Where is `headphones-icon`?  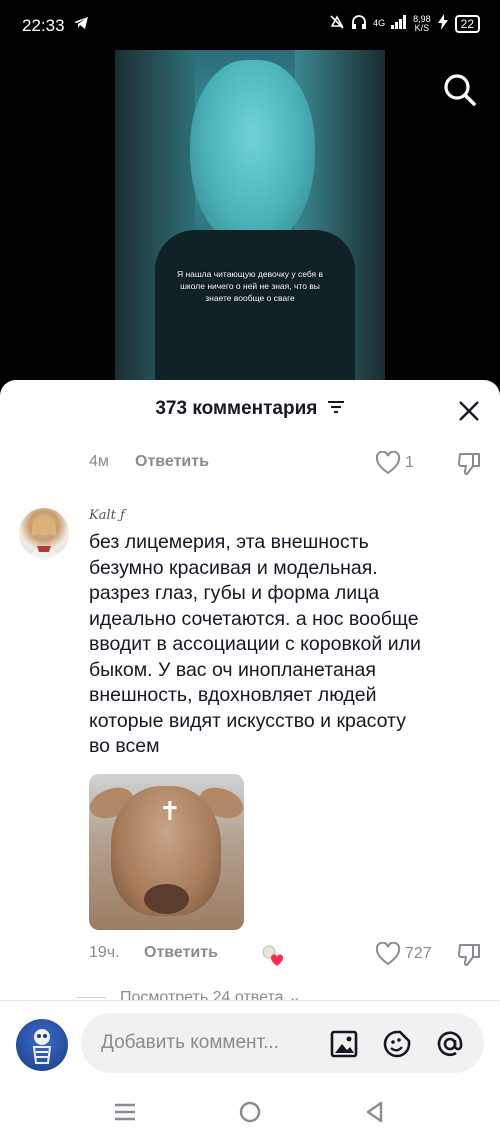
headphones-icon is located at coordinates (359, 23).